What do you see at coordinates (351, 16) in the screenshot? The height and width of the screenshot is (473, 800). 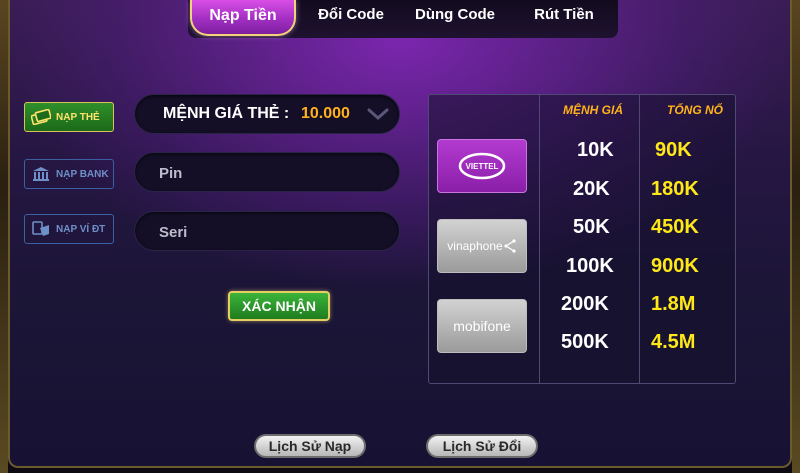 I see `tab-doi-code: Đổi Code` at bounding box center [351, 16].